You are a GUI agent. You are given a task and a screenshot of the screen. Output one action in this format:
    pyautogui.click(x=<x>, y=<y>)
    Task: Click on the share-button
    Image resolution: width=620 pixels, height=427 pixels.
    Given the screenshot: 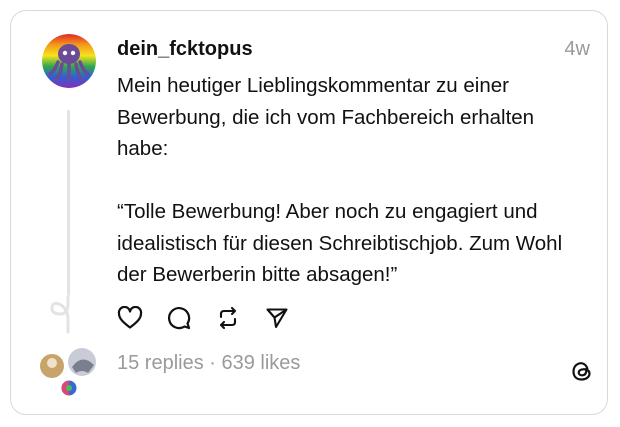 What is the action you would take?
    pyautogui.click(x=277, y=318)
    